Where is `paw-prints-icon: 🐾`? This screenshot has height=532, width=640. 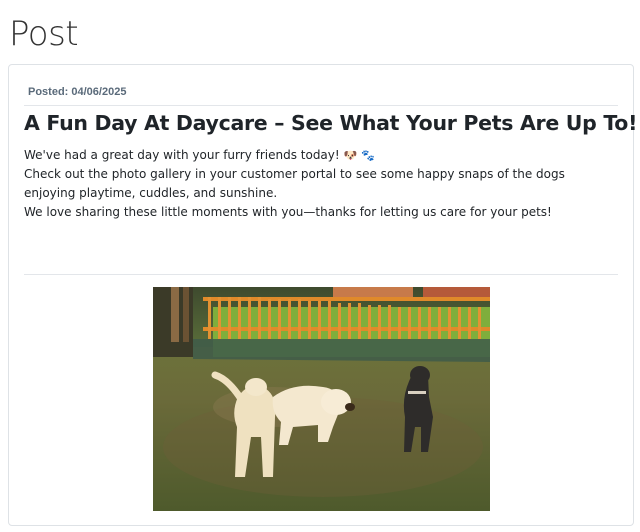
paw-prints-icon: 🐾 is located at coordinates (368, 155).